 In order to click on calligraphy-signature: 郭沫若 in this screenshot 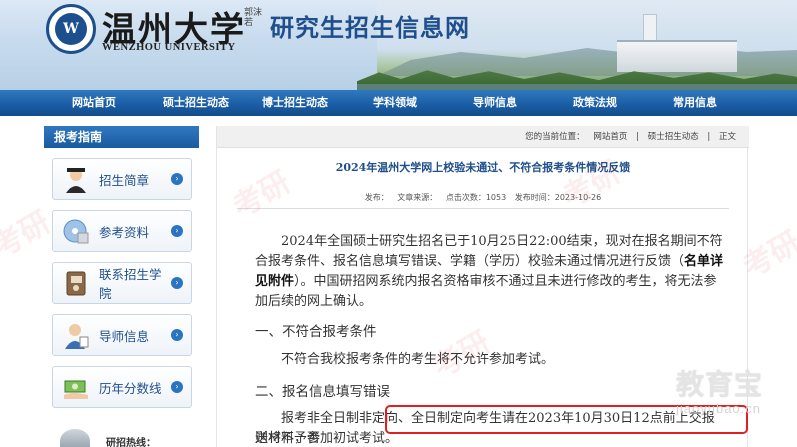, I will do `click(253, 18)`.